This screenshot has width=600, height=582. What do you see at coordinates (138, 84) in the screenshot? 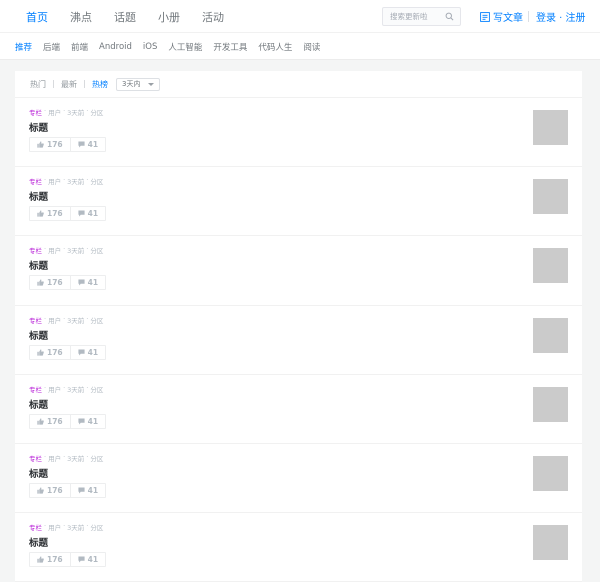
I see `time-range-select: 3天内` at bounding box center [138, 84].